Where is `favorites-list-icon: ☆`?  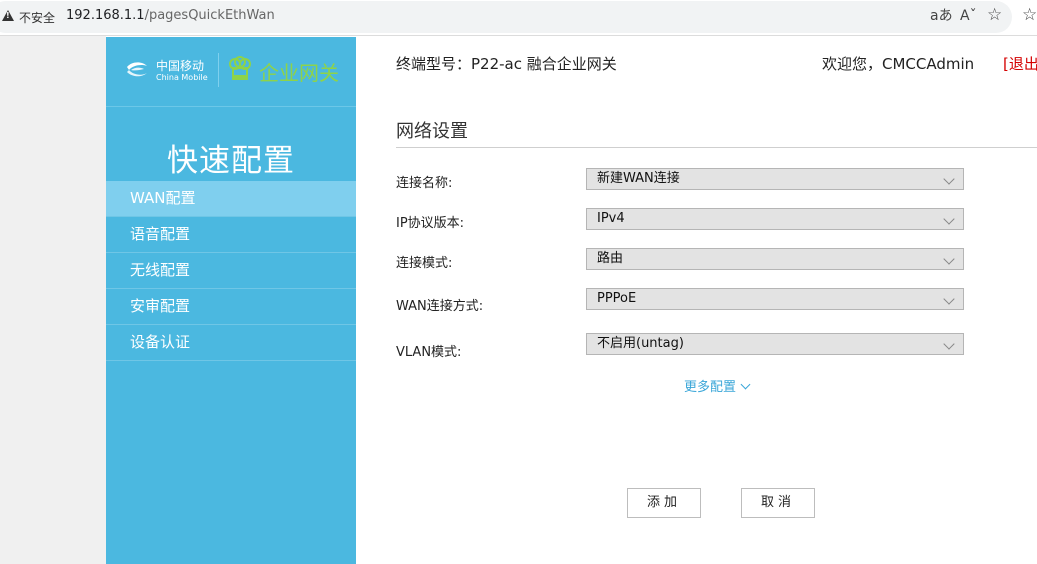 favorites-list-icon: ☆ is located at coordinates (1029, 15).